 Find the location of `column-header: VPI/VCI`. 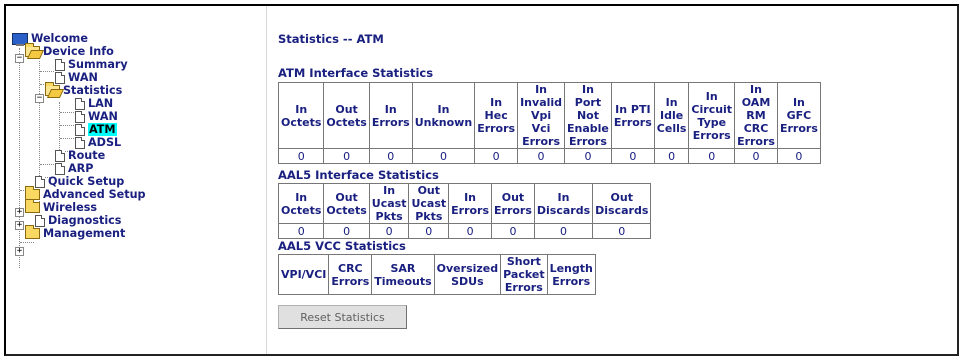

column-header: VPI/VCI is located at coordinates (303, 274).